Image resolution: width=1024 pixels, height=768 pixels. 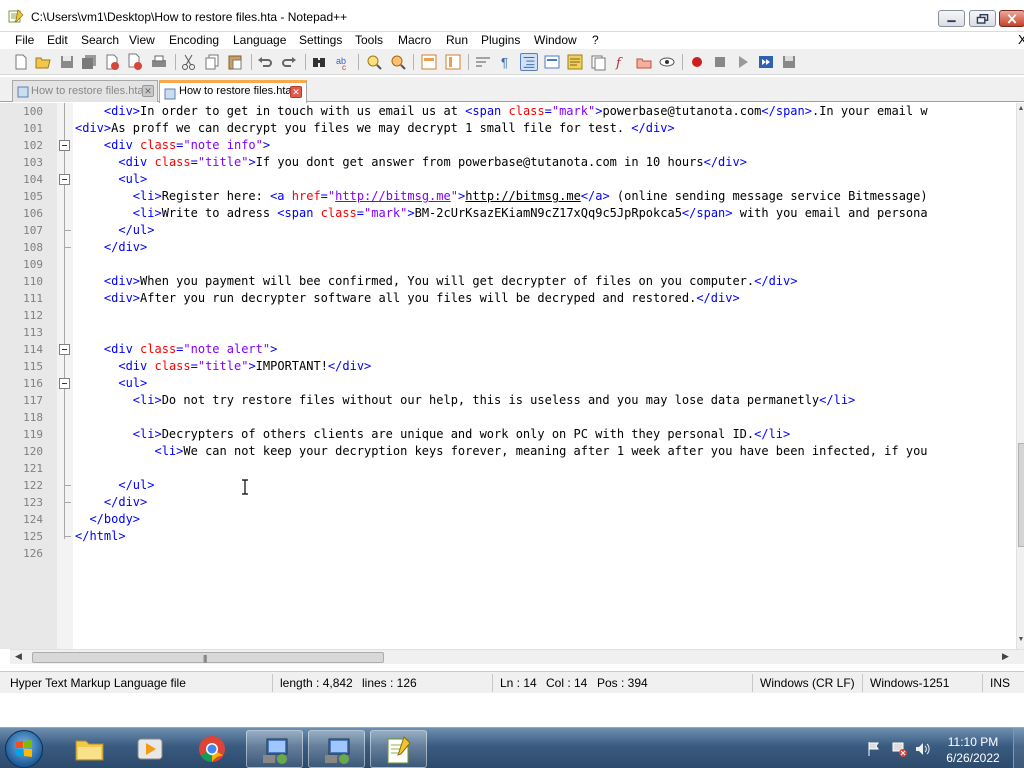 I want to click on menu-help: ?, so click(x=595, y=40).